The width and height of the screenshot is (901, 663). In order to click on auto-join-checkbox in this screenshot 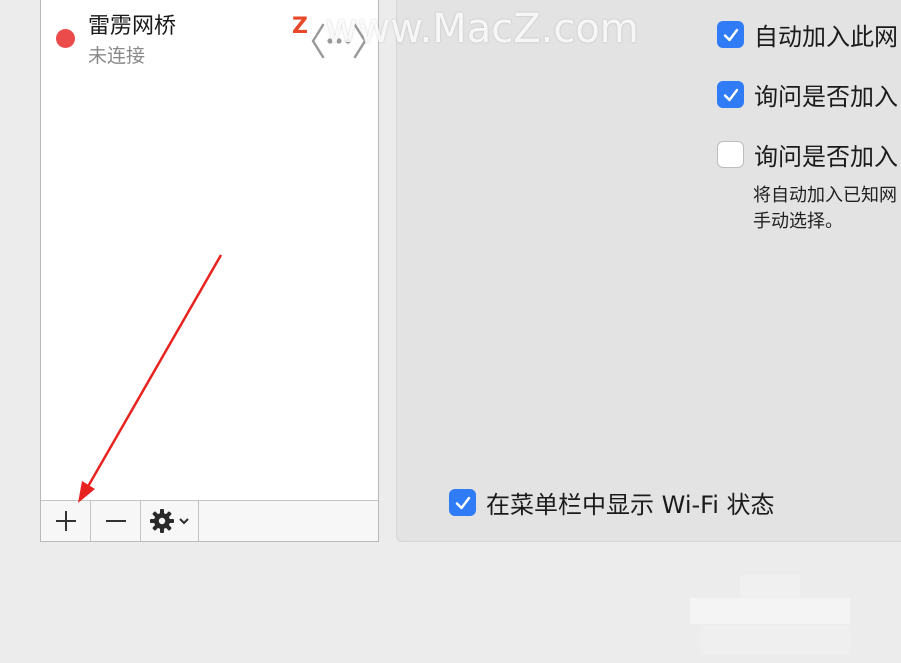, I will do `click(730, 34)`.